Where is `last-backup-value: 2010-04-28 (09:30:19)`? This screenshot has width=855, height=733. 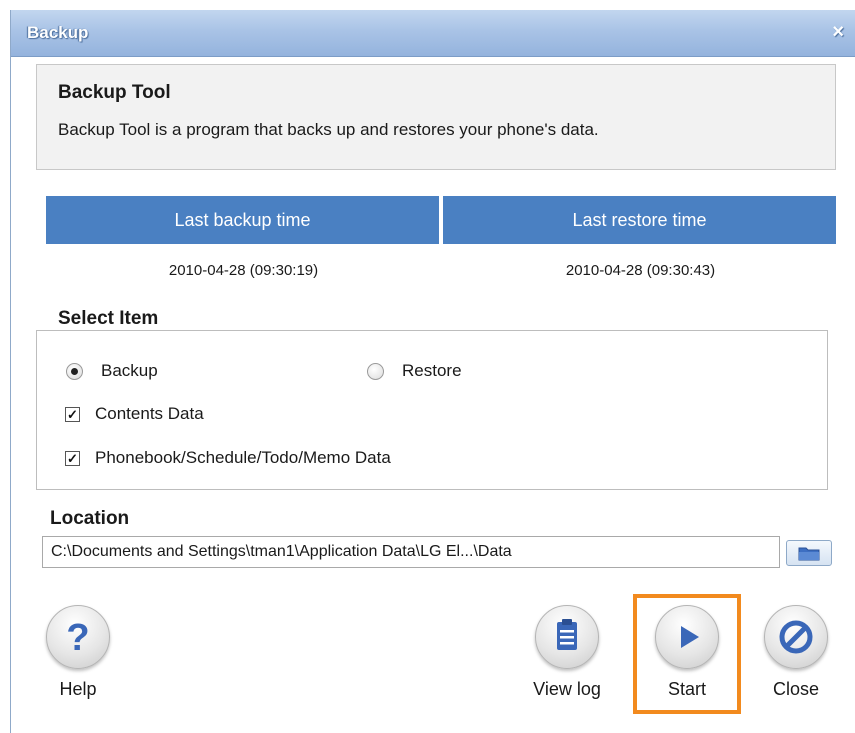
last-backup-value: 2010-04-28 (09:30:19) is located at coordinates (243, 270).